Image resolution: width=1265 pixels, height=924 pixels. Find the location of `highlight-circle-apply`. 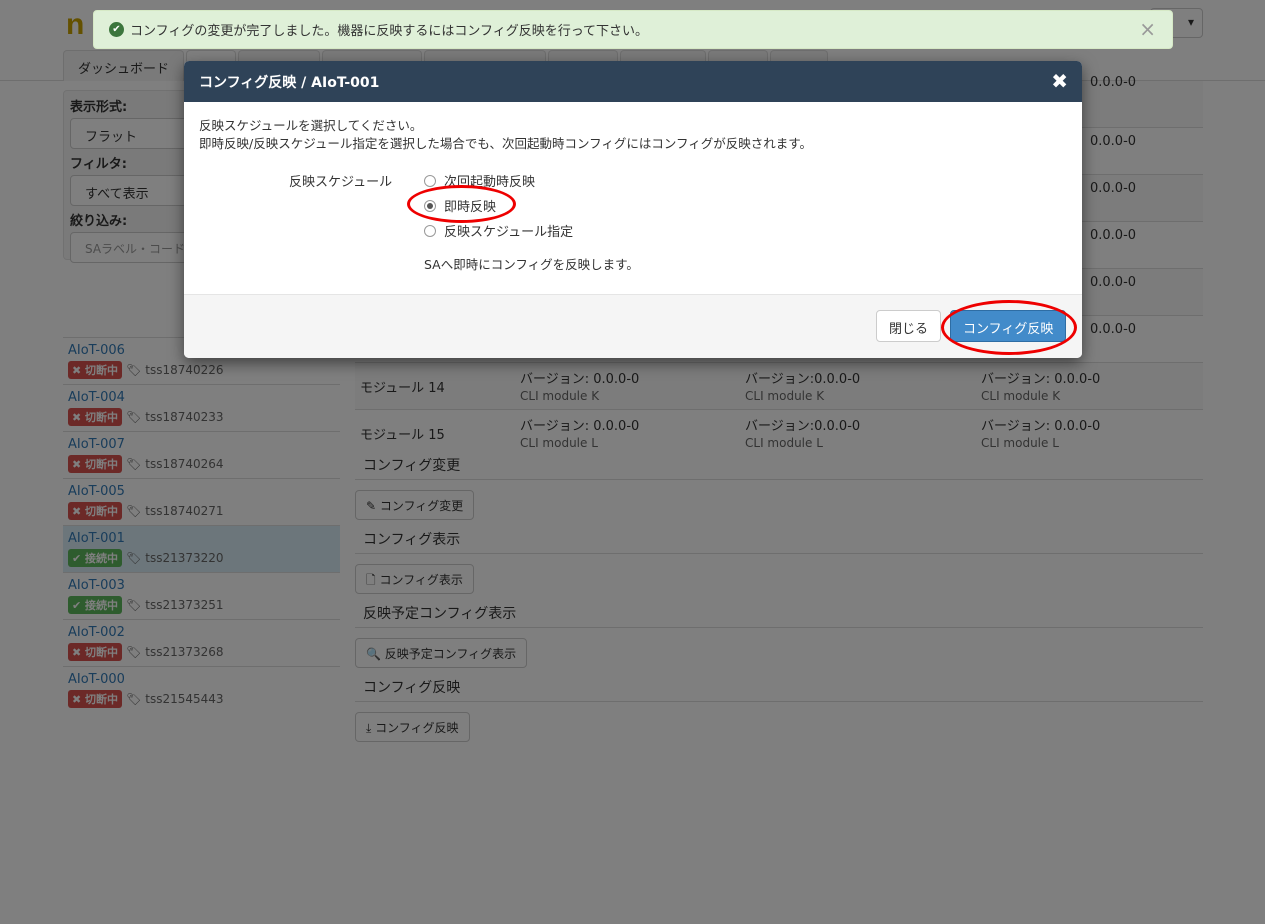

highlight-circle-apply is located at coordinates (1009, 327).